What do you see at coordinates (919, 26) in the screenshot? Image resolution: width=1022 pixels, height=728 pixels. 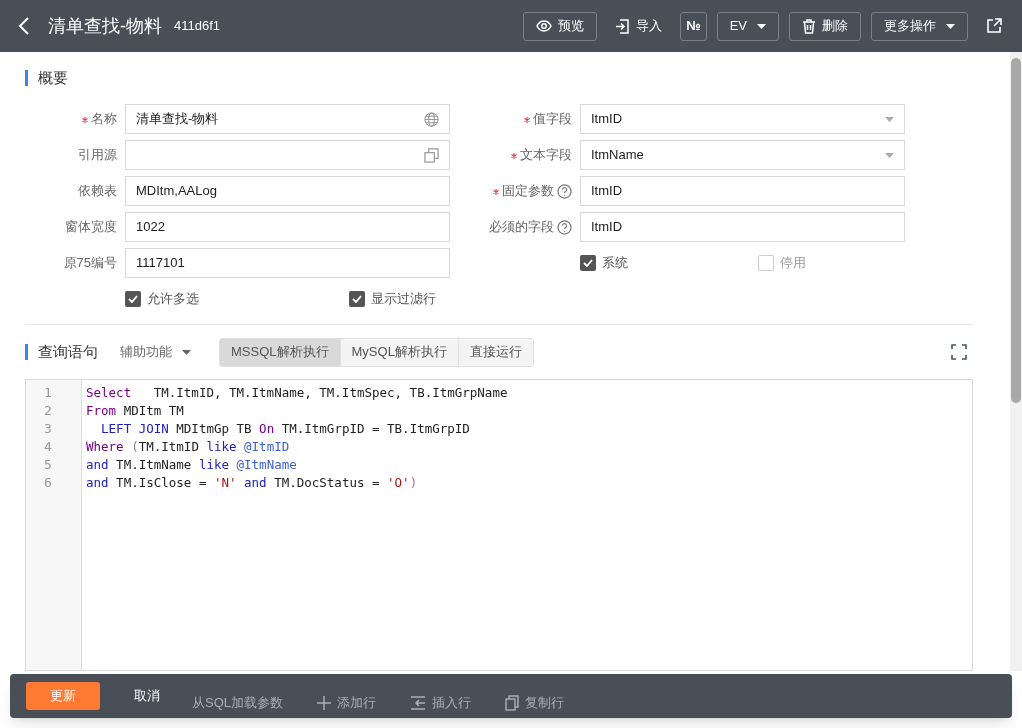 I see `dropdown-button: 更多操作` at bounding box center [919, 26].